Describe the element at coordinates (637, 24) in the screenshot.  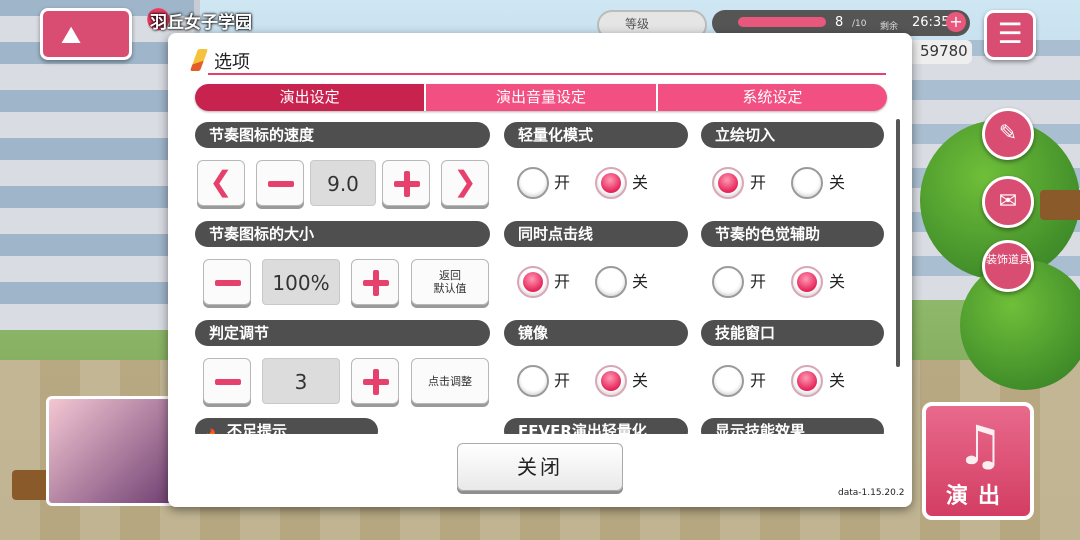
I see `level-label: 等级` at that location.